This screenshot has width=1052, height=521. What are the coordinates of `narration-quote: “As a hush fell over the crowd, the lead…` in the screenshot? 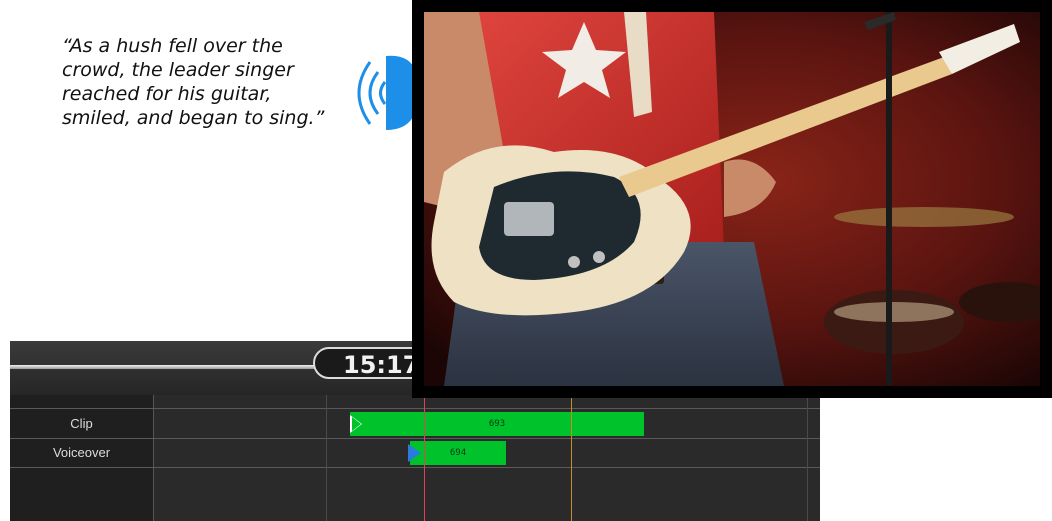 It's located at (217, 82).